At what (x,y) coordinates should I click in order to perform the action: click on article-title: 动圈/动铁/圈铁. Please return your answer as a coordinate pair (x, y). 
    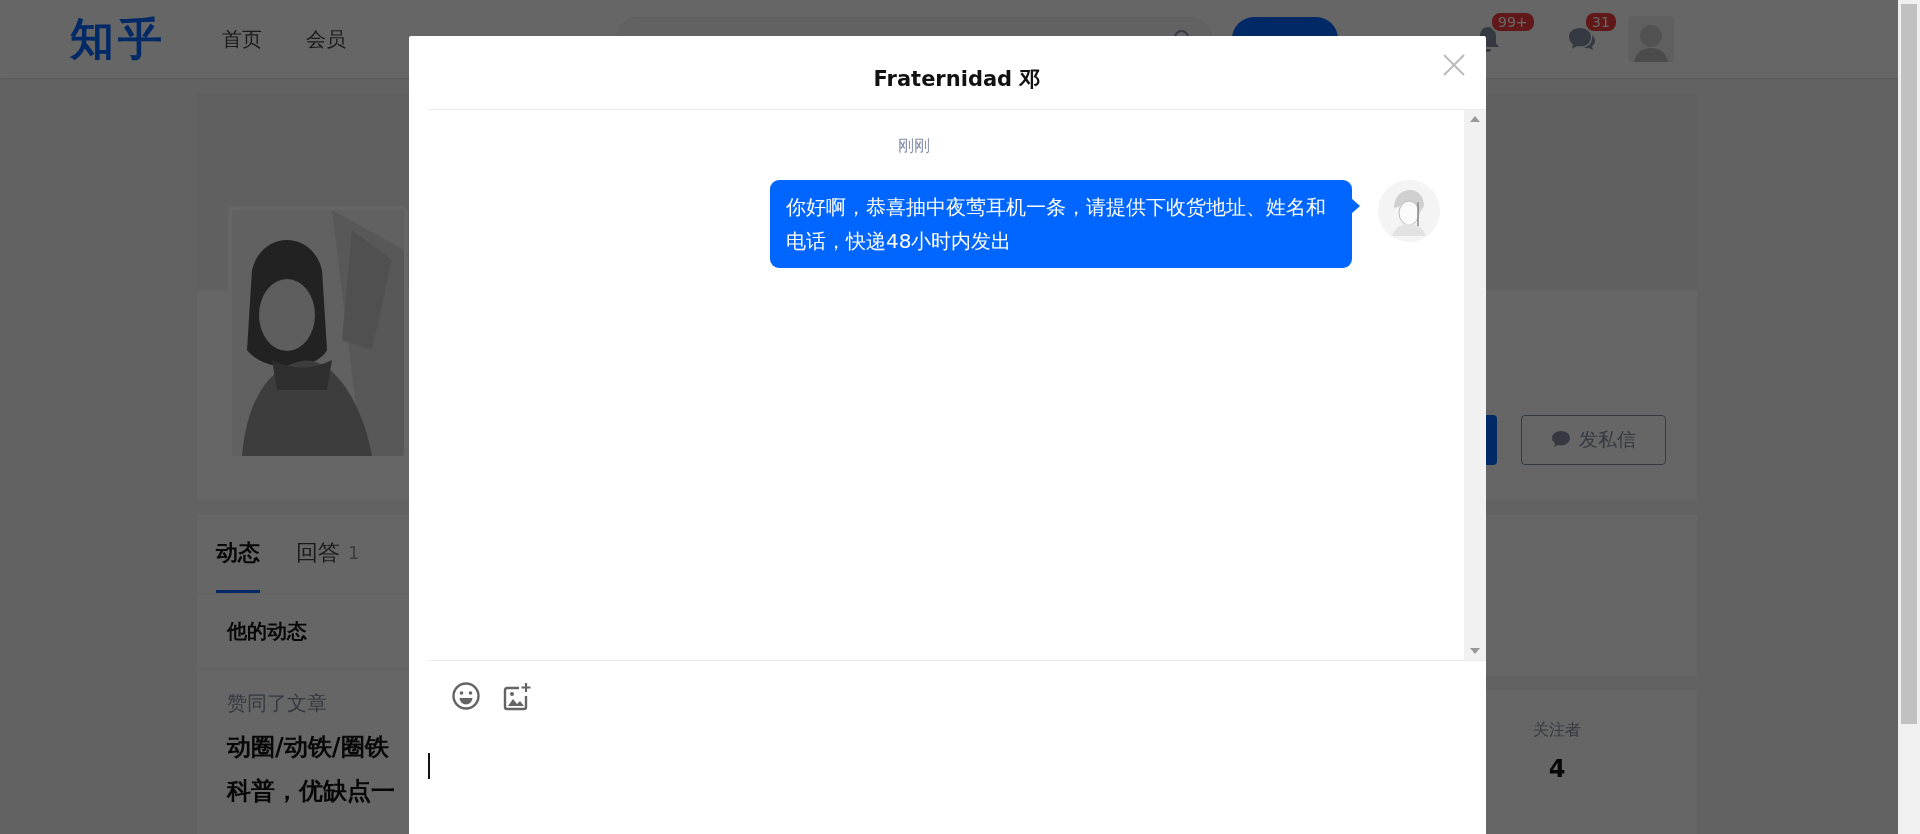
    Looking at the image, I should click on (308, 747).